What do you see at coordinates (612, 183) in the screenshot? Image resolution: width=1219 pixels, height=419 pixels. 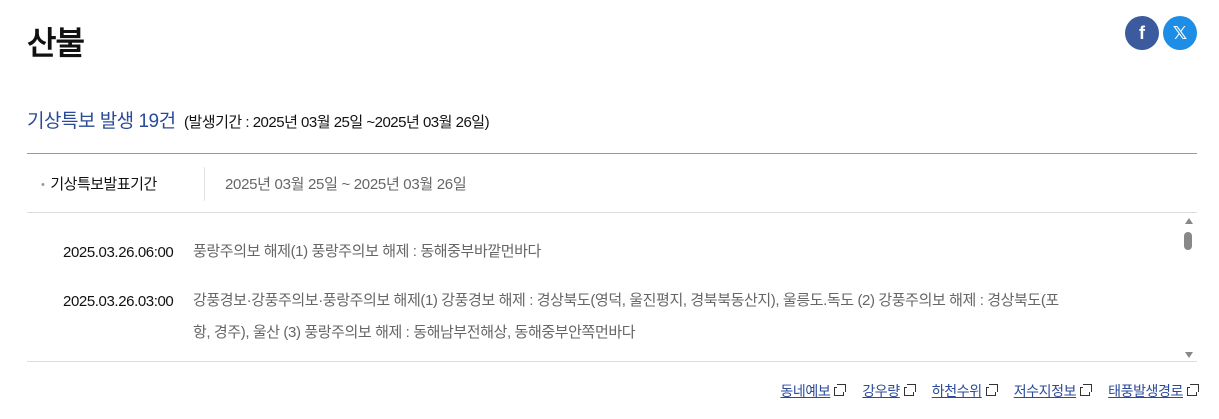 I see `announcement-period-row: • 기상특보발표기간 2025년 03월 25일 ~ 2025년 03월 26일` at bounding box center [612, 183].